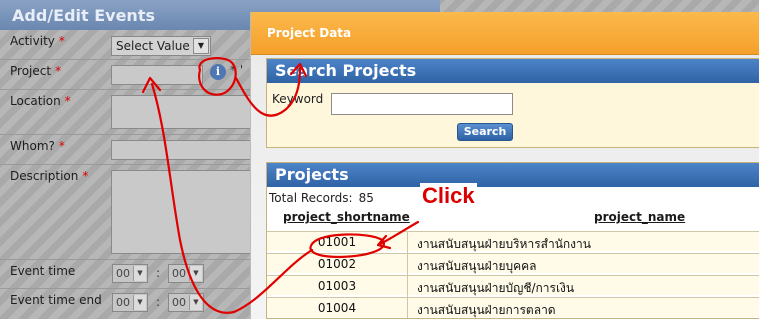 Image resolution: width=759 pixels, height=319 pixels. I want to click on keyword-label: Keyword, so click(298, 99).